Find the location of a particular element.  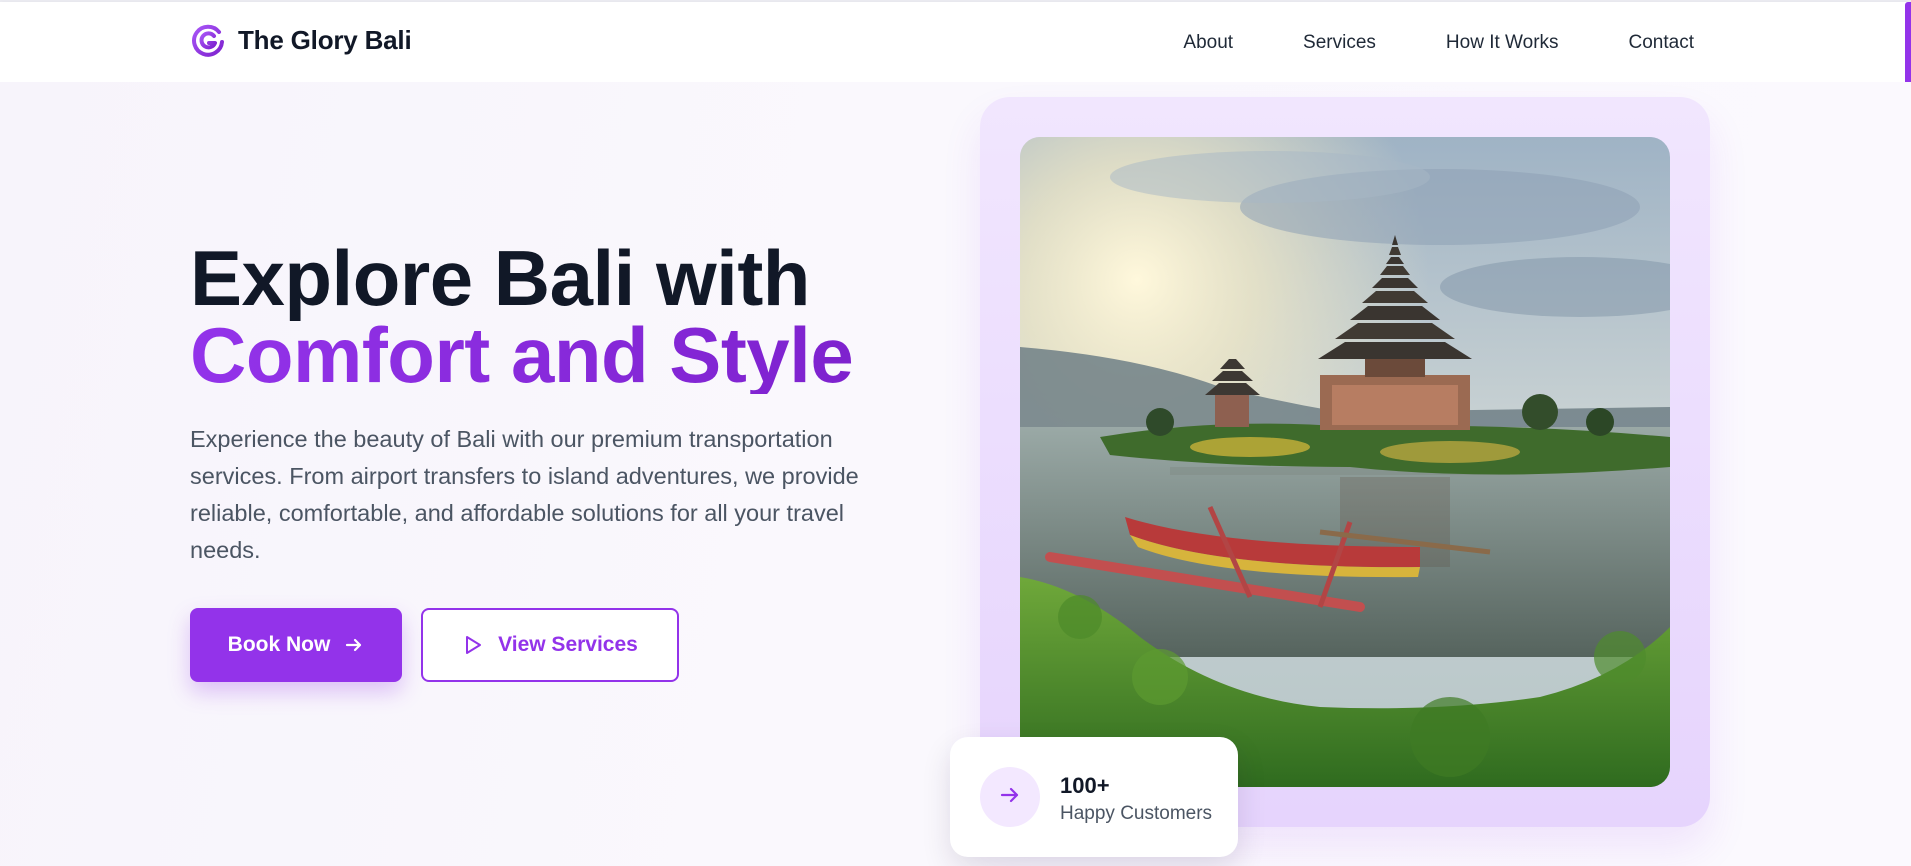

stats-value: 100+ is located at coordinates (1085, 785).